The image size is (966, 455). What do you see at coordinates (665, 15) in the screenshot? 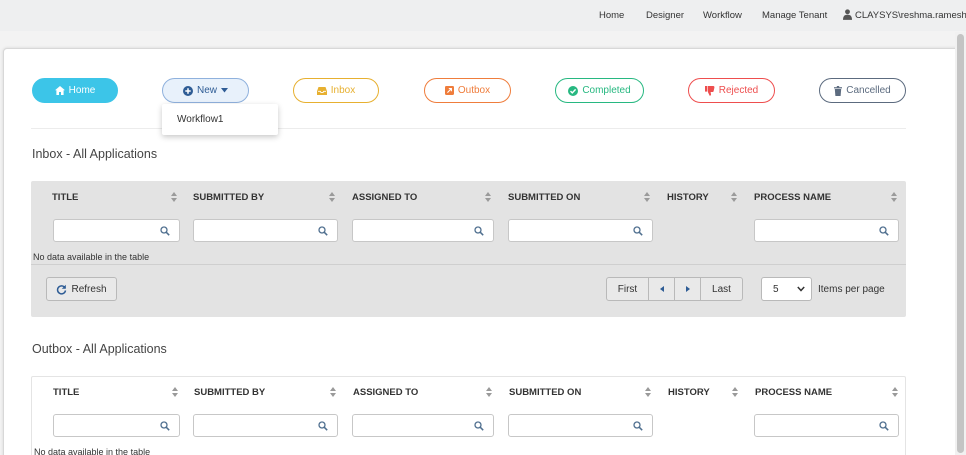
I see `nav-designer: Designer` at bounding box center [665, 15].